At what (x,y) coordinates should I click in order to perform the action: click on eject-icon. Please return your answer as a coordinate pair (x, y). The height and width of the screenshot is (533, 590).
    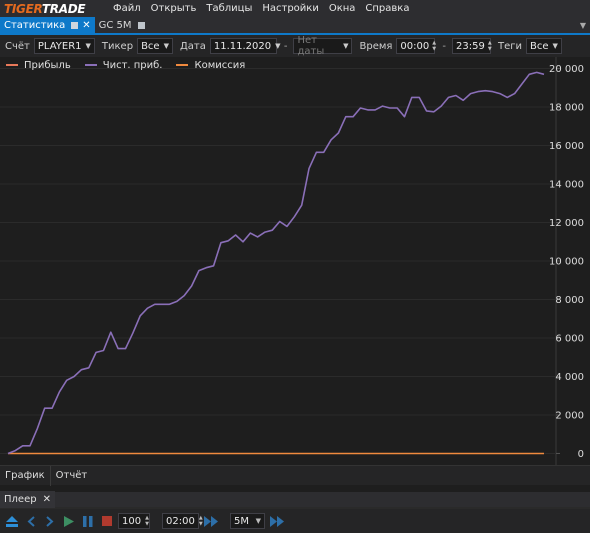
    Looking at the image, I should click on (12, 521).